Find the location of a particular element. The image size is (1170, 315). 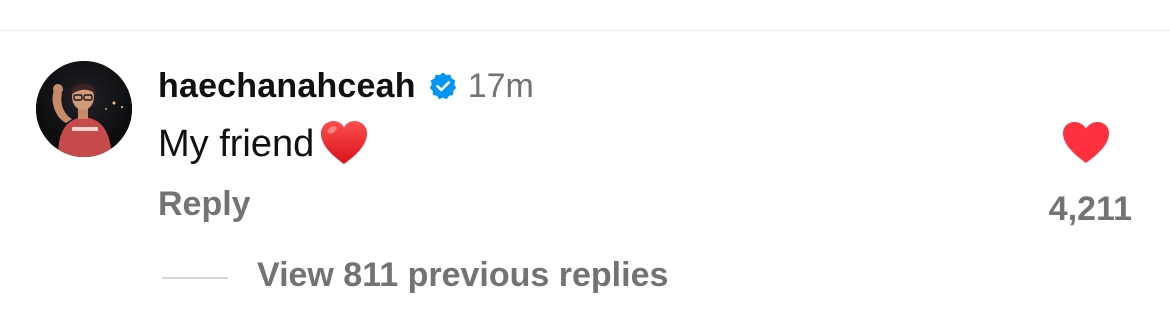

comment-header: haechanahceah 17m is located at coordinates (346, 86).